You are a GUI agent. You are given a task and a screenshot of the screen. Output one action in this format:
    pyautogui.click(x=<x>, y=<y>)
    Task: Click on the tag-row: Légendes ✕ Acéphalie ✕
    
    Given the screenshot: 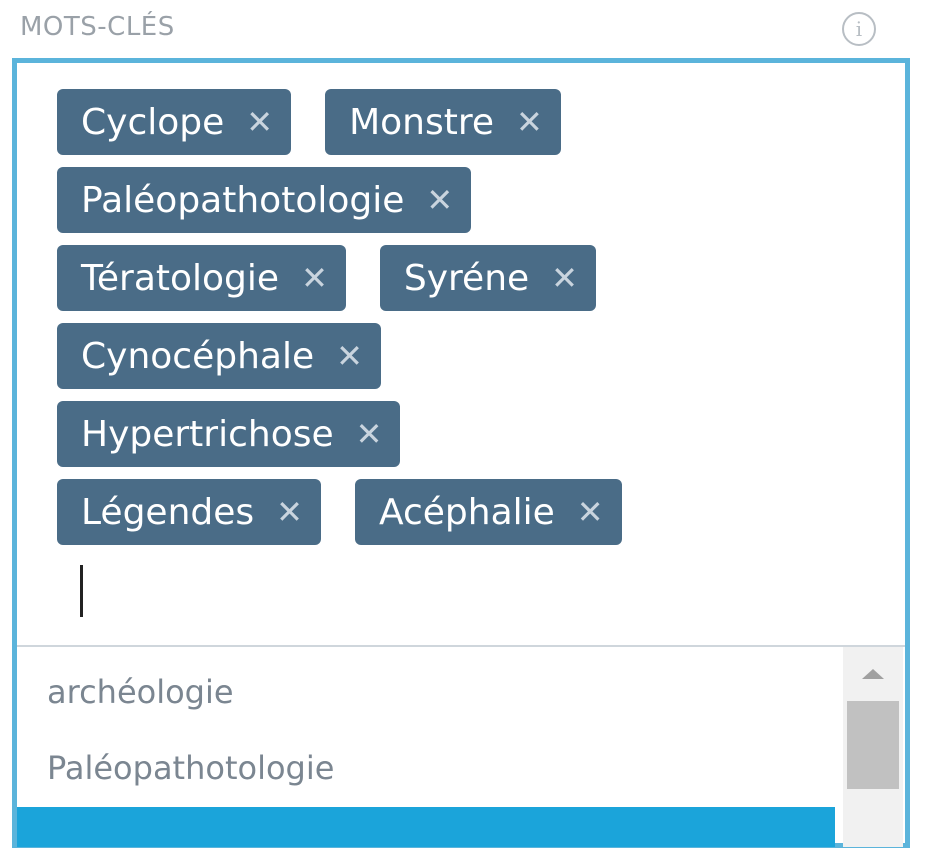 What is the action you would take?
    pyautogui.click(x=467, y=512)
    